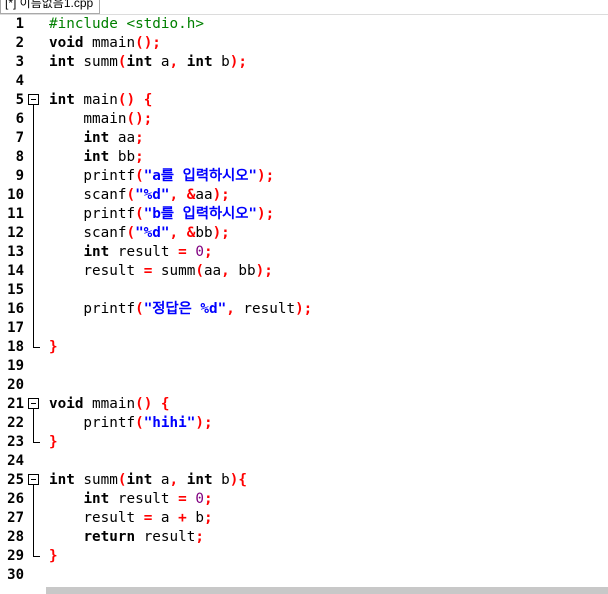 This screenshot has width=608, height=594. I want to click on code-line: 29}, so click(304, 556).